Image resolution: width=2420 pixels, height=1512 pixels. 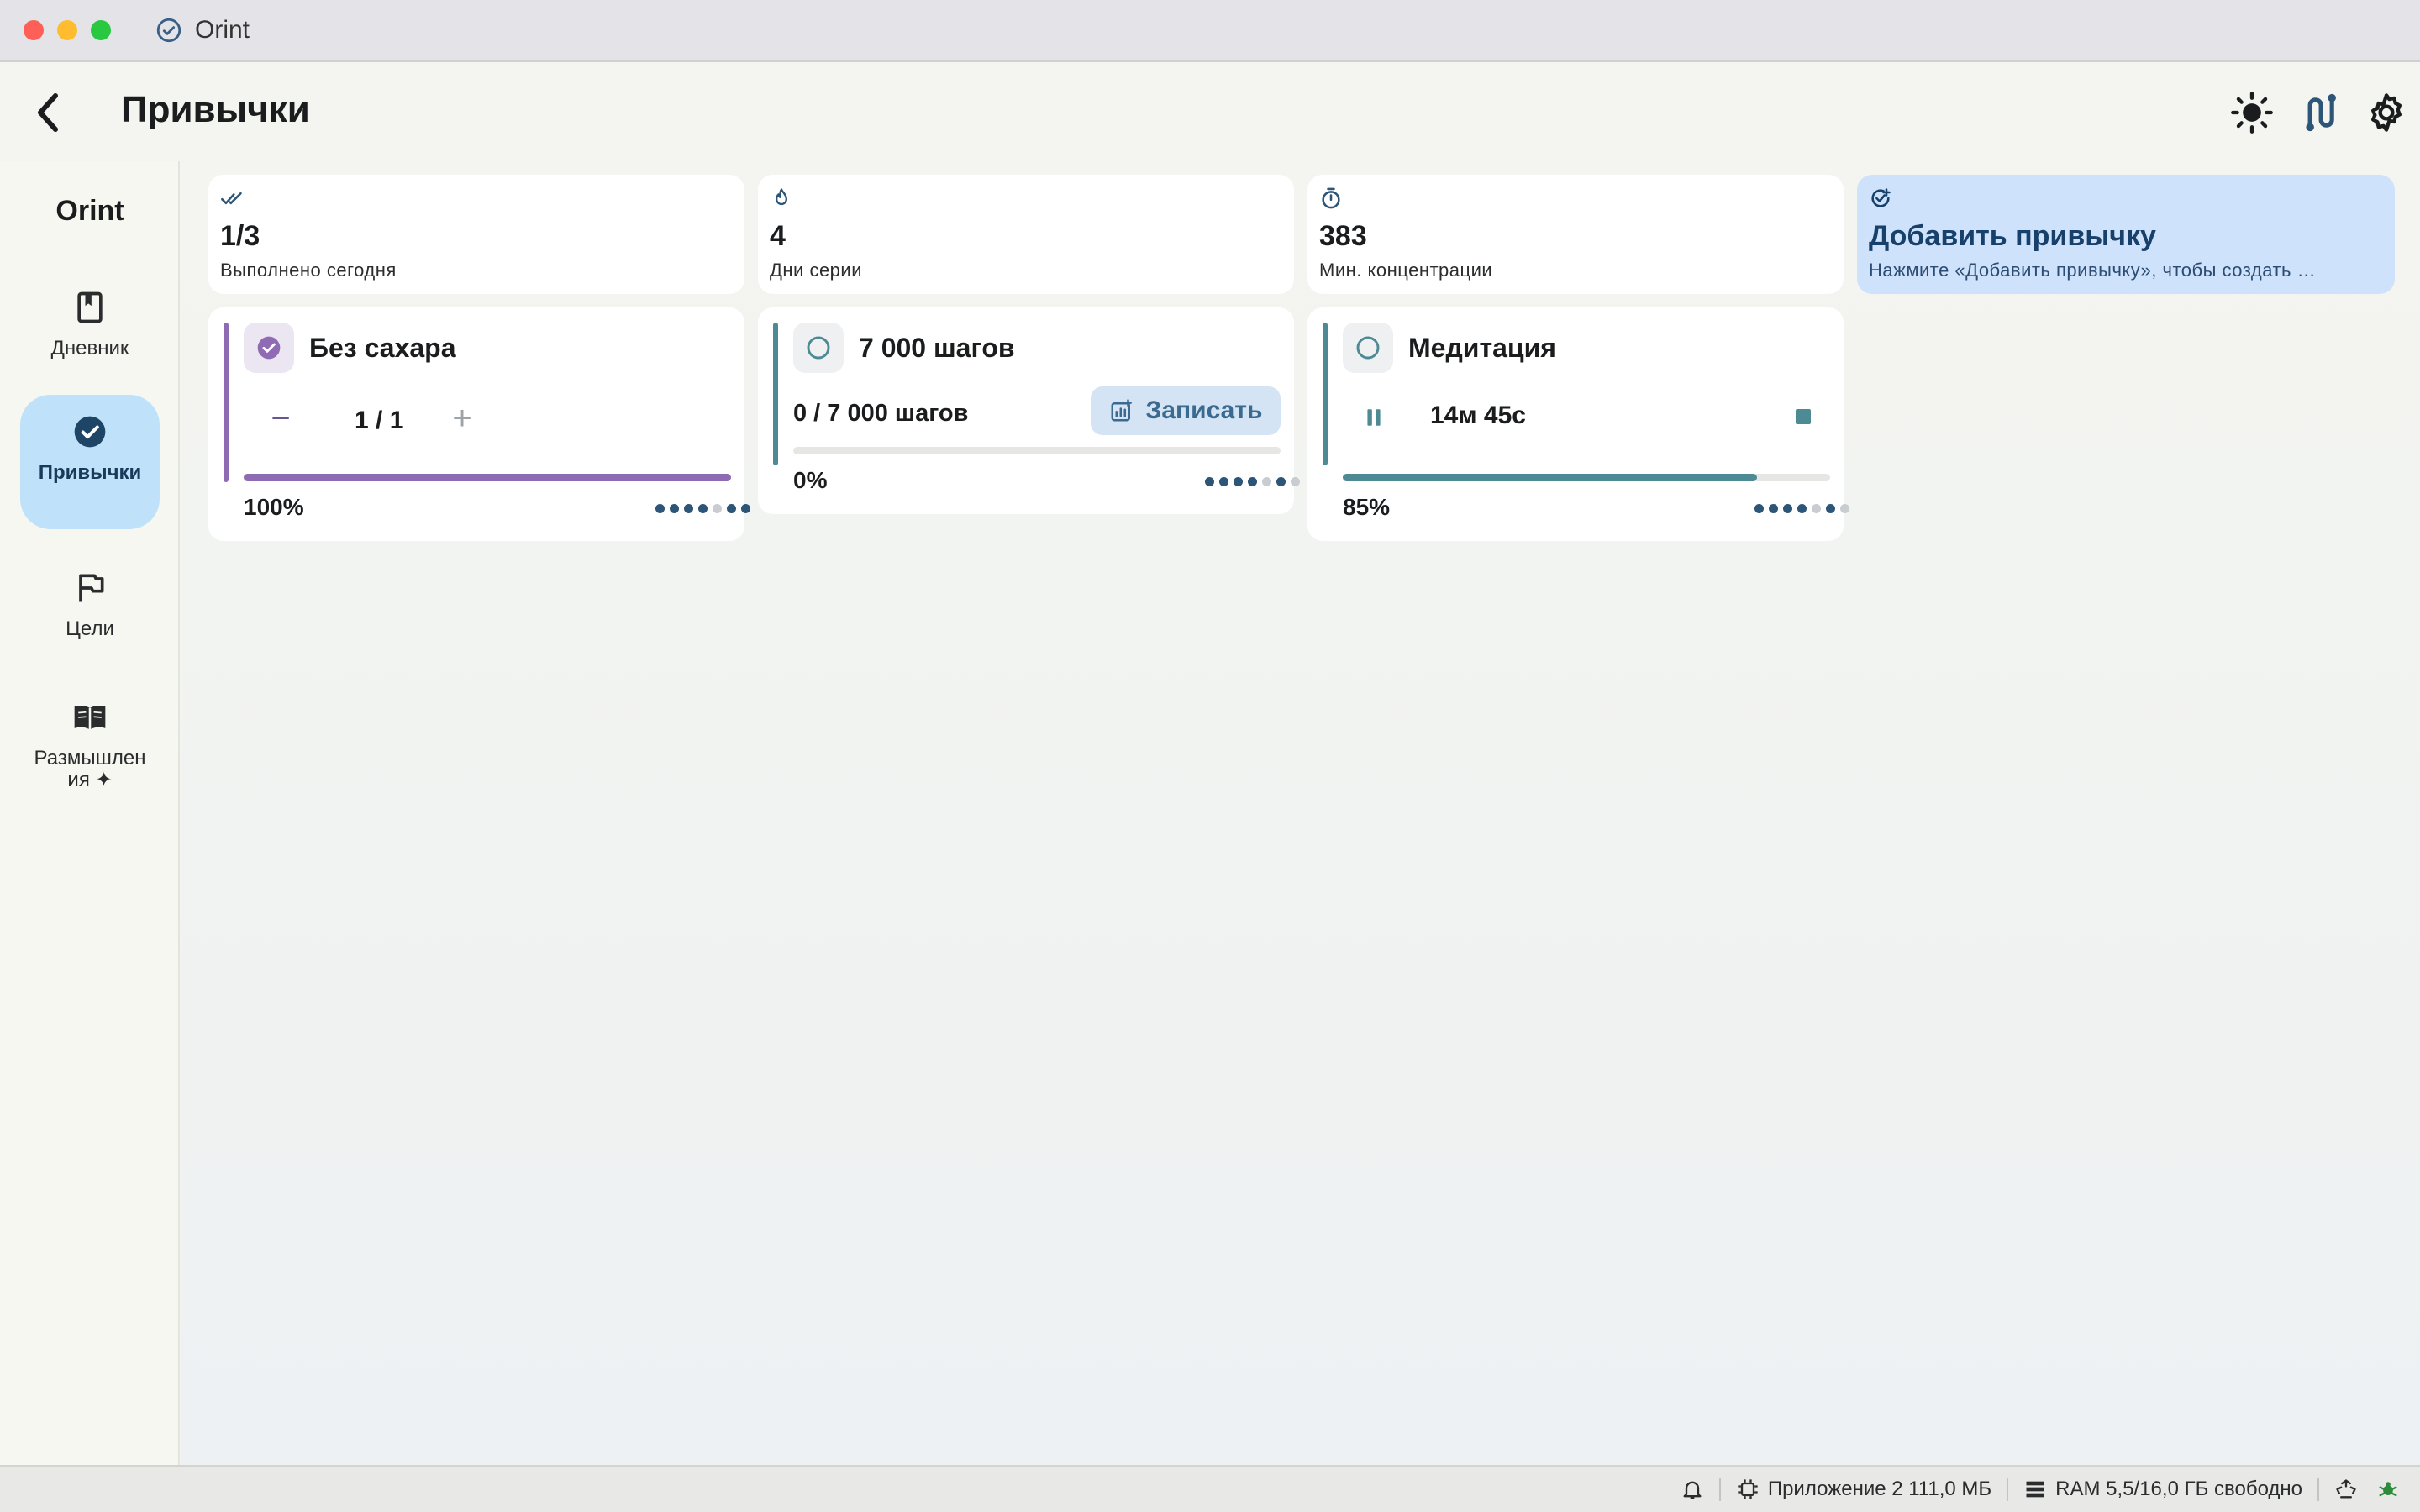 What do you see at coordinates (49, 112) in the screenshot?
I see `back-button` at bounding box center [49, 112].